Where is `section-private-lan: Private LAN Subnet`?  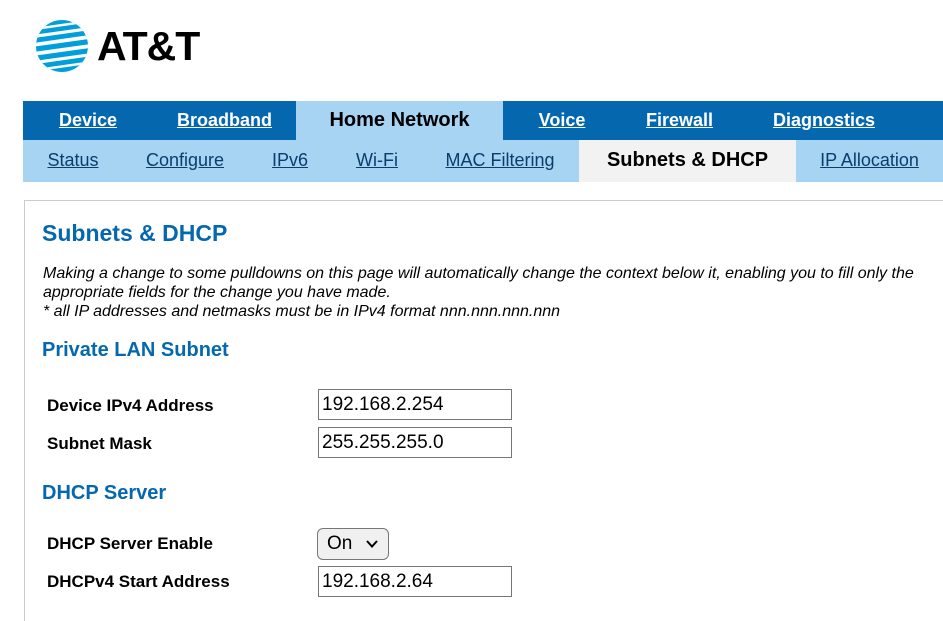 section-private-lan: Private LAN Subnet is located at coordinates (135, 350).